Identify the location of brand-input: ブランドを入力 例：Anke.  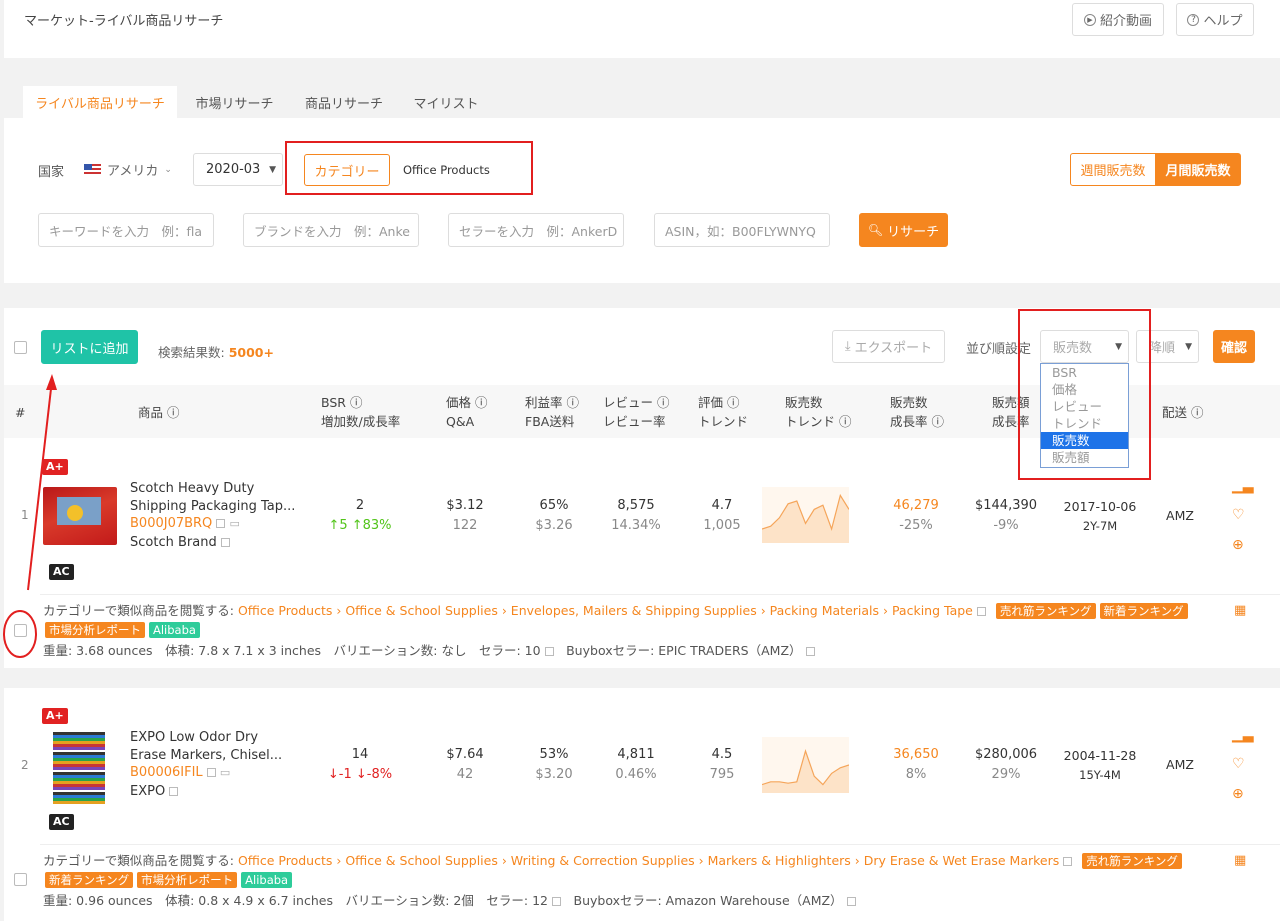
(331, 230).